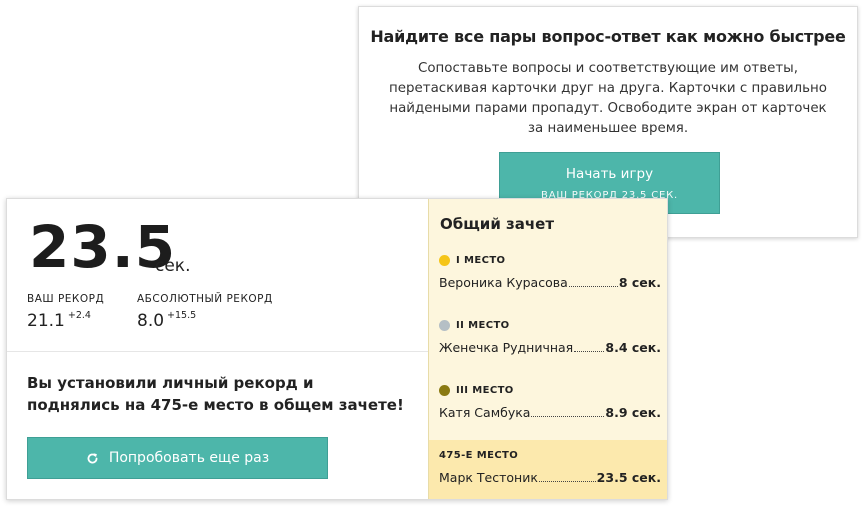 The width and height of the screenshot is (864, 508). What do you see at coordinates (46, 321) in the screenshot?
I see `your-record-value: 21.1` at bounding box center [46, 321].